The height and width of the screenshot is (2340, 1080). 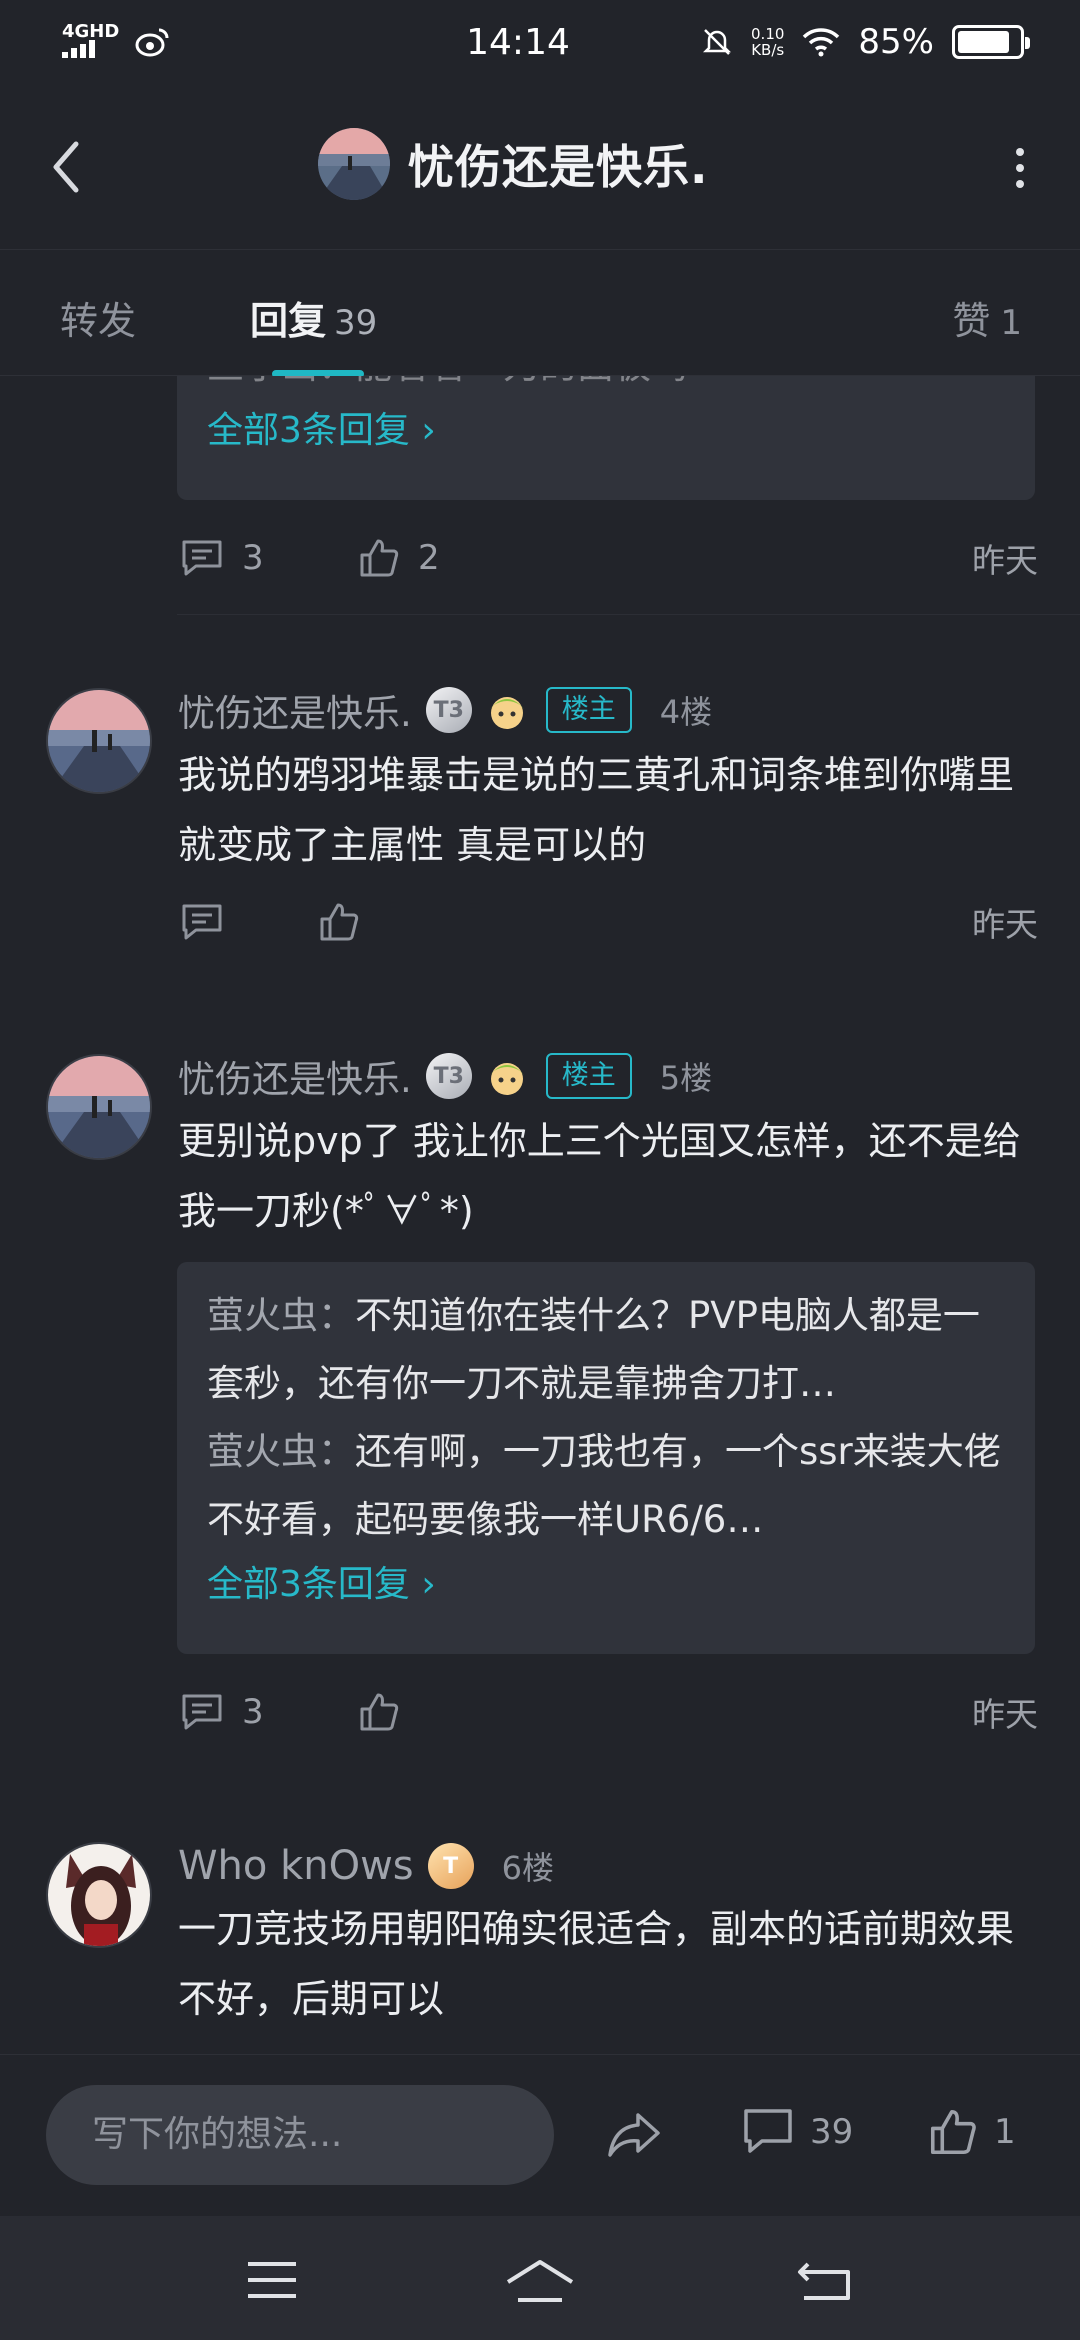 I want to click on comment-total: 39, so click(x=832, y=2132).